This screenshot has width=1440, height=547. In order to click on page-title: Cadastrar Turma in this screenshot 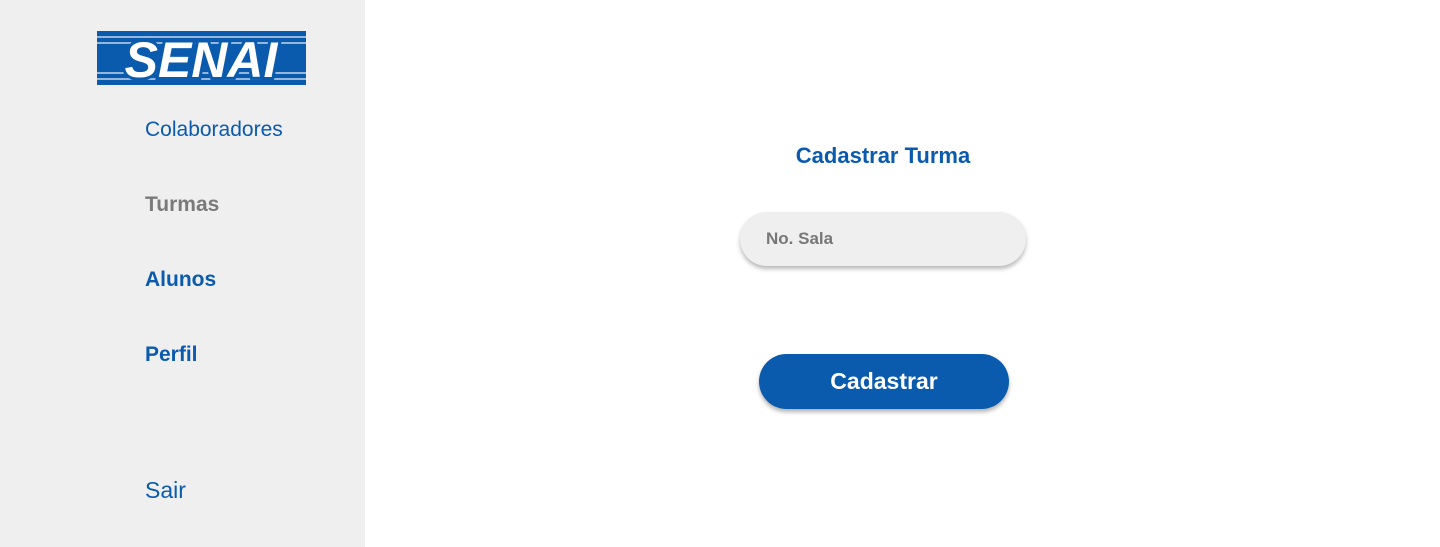, I will do `click(883, 155)`.